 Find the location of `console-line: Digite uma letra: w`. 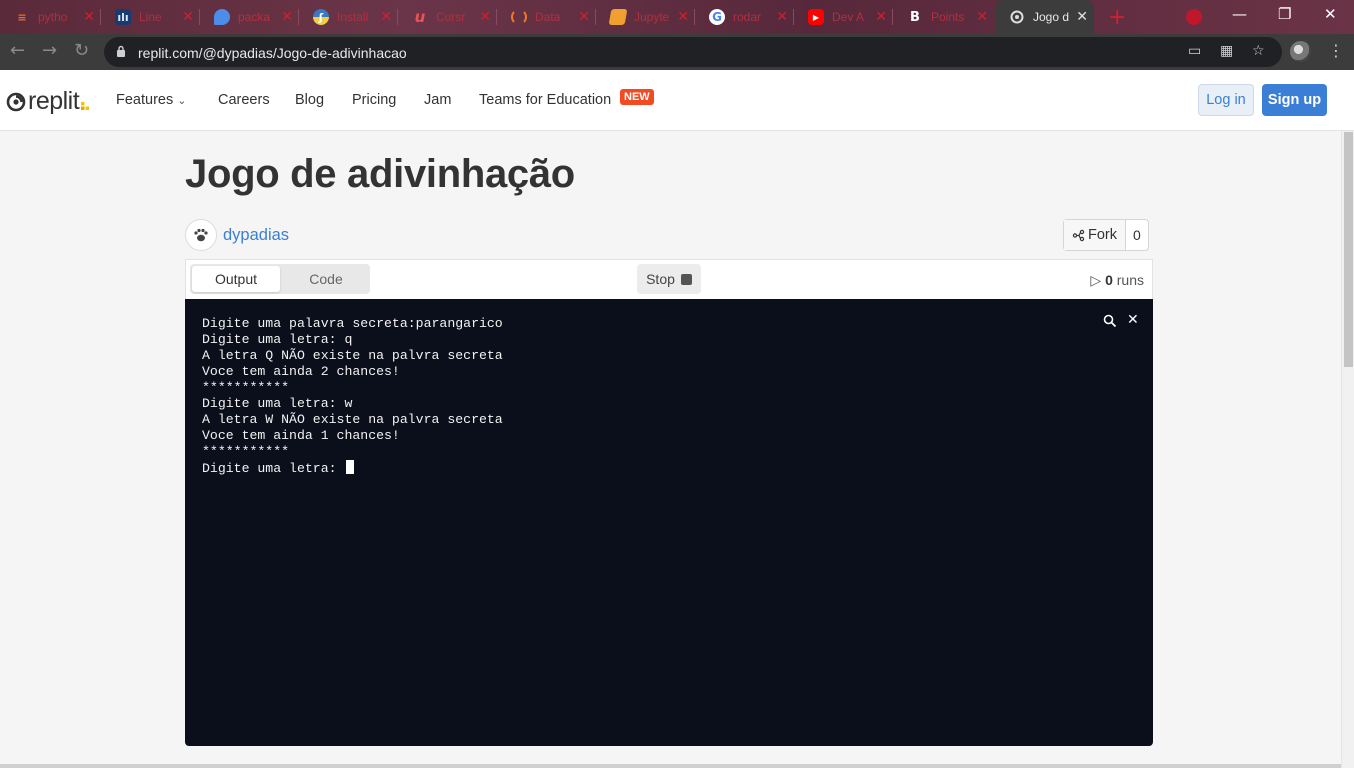

console-line: Digite uma letra: w is located at coordinates (277, 403).